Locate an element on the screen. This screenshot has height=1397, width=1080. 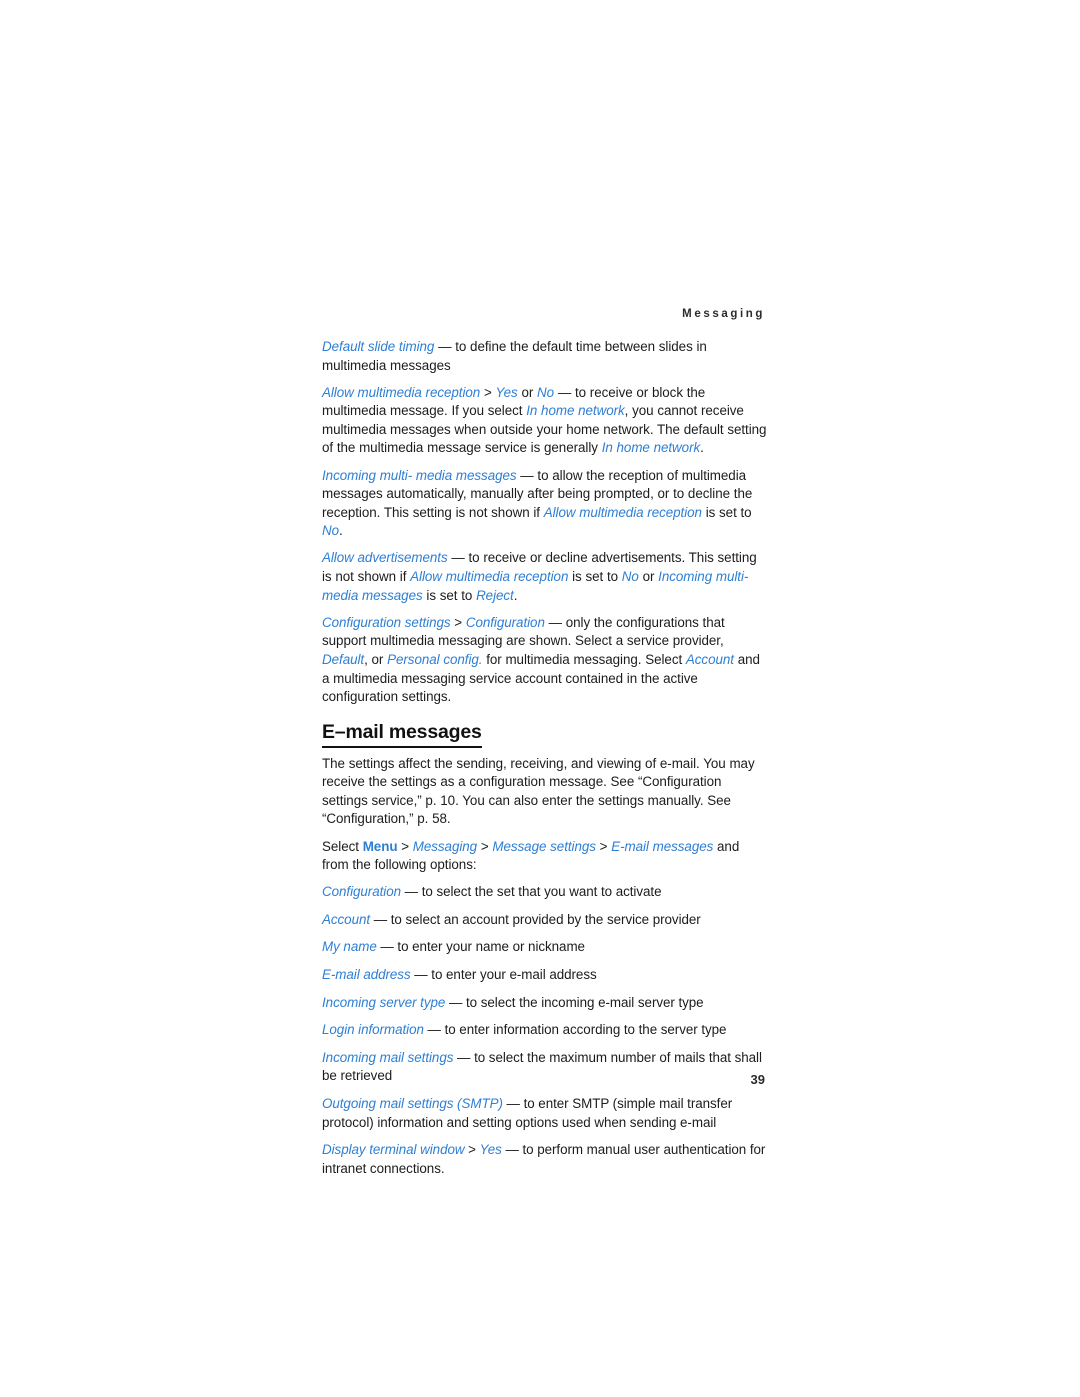
ui-value-in-home-network-1: In home network is located at coordinates (575, 411).